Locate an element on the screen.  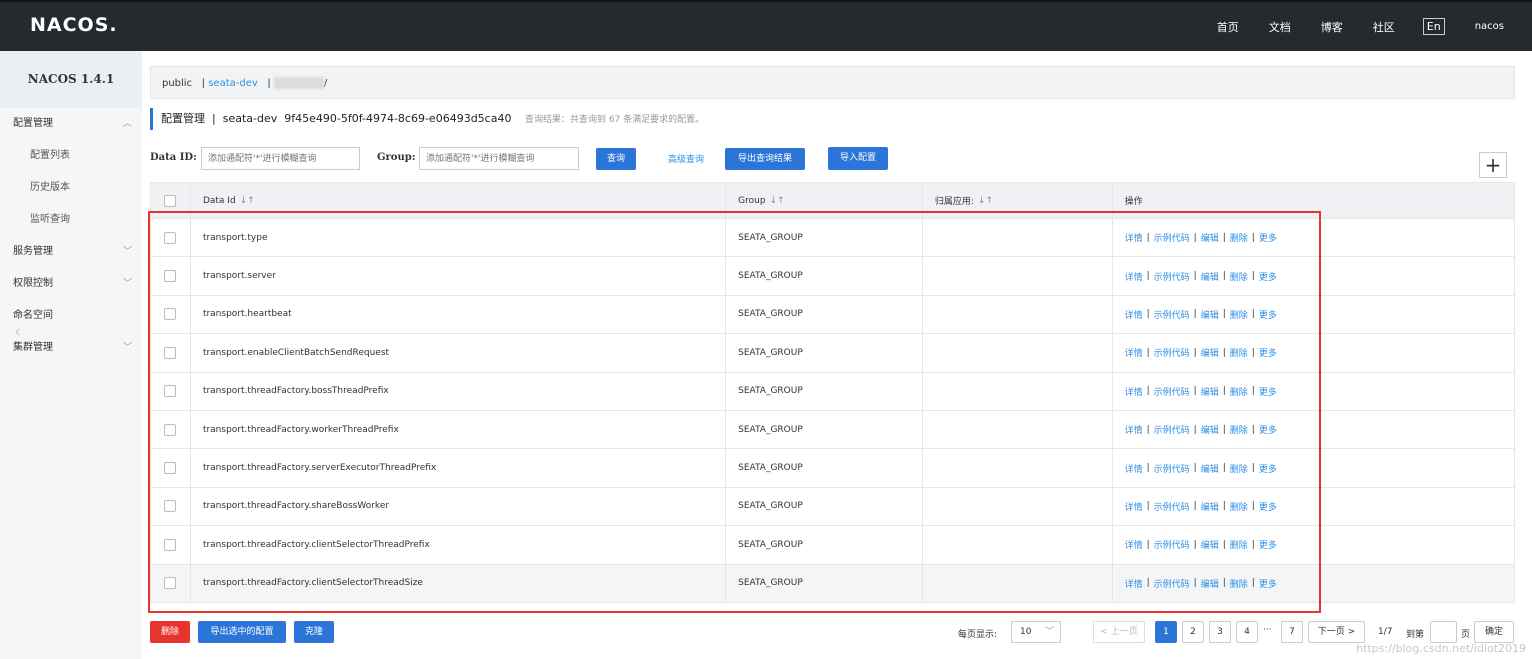
delete-button: 删除 is located at coordinates (170, 632).